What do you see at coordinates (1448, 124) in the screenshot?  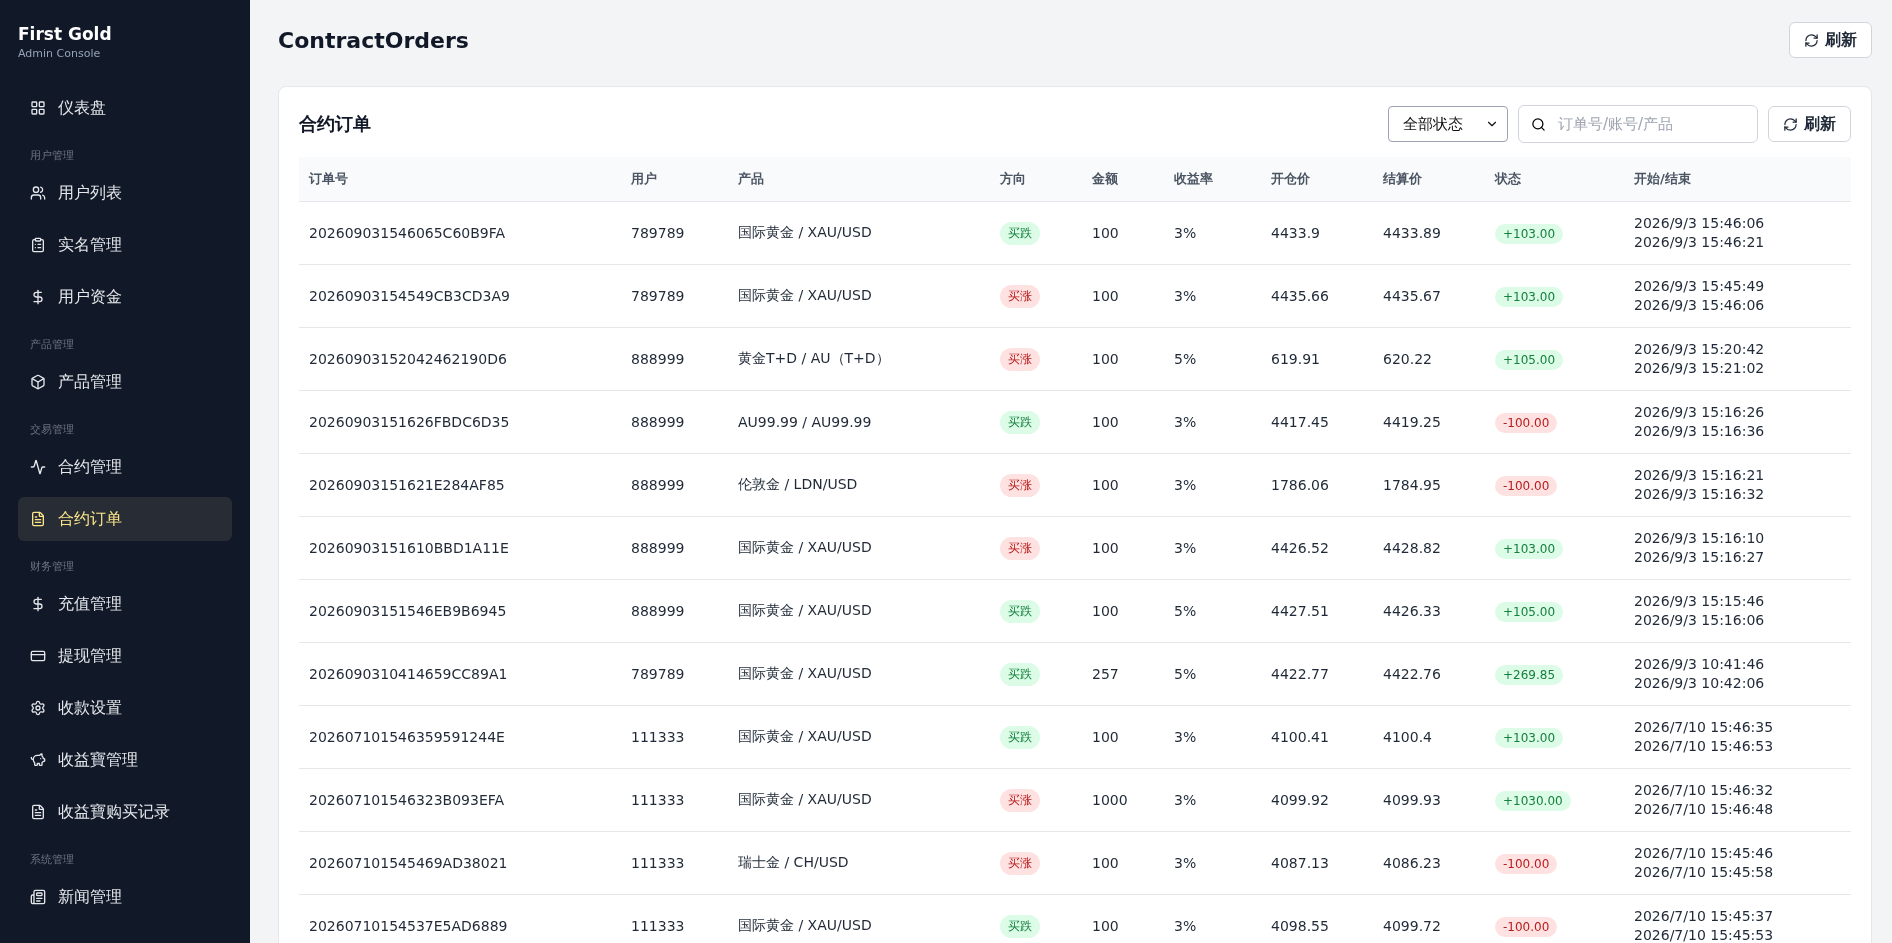 I see `status-select: 全部状态` at bounding box center [1448, 124].